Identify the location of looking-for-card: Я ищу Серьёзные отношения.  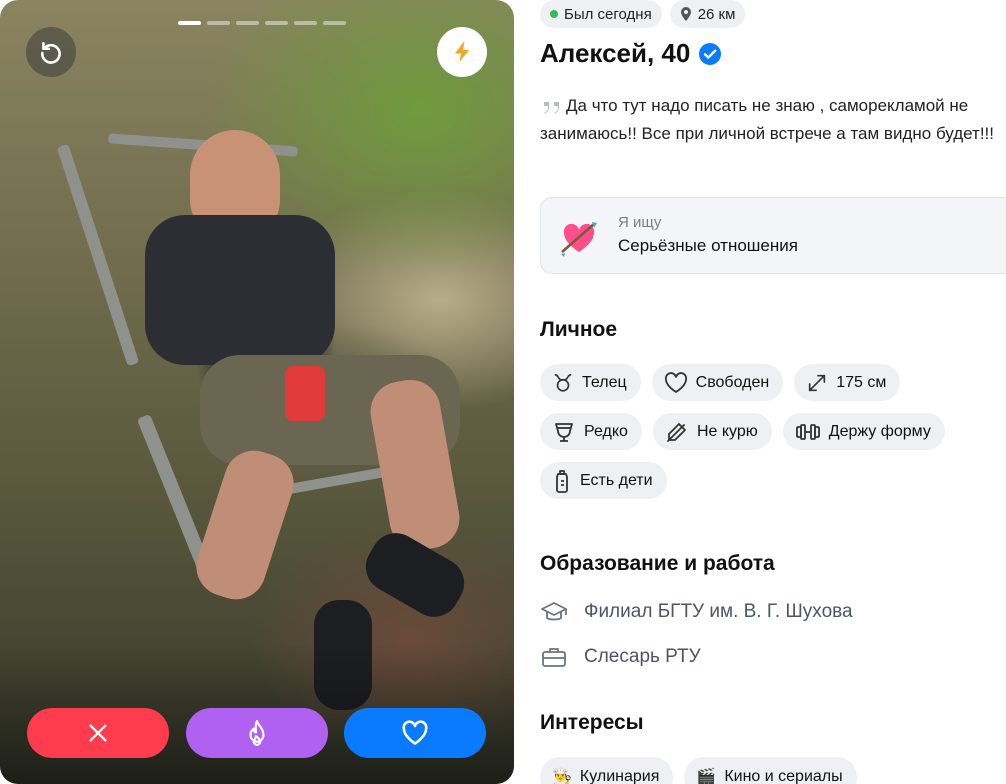
(773, 235).